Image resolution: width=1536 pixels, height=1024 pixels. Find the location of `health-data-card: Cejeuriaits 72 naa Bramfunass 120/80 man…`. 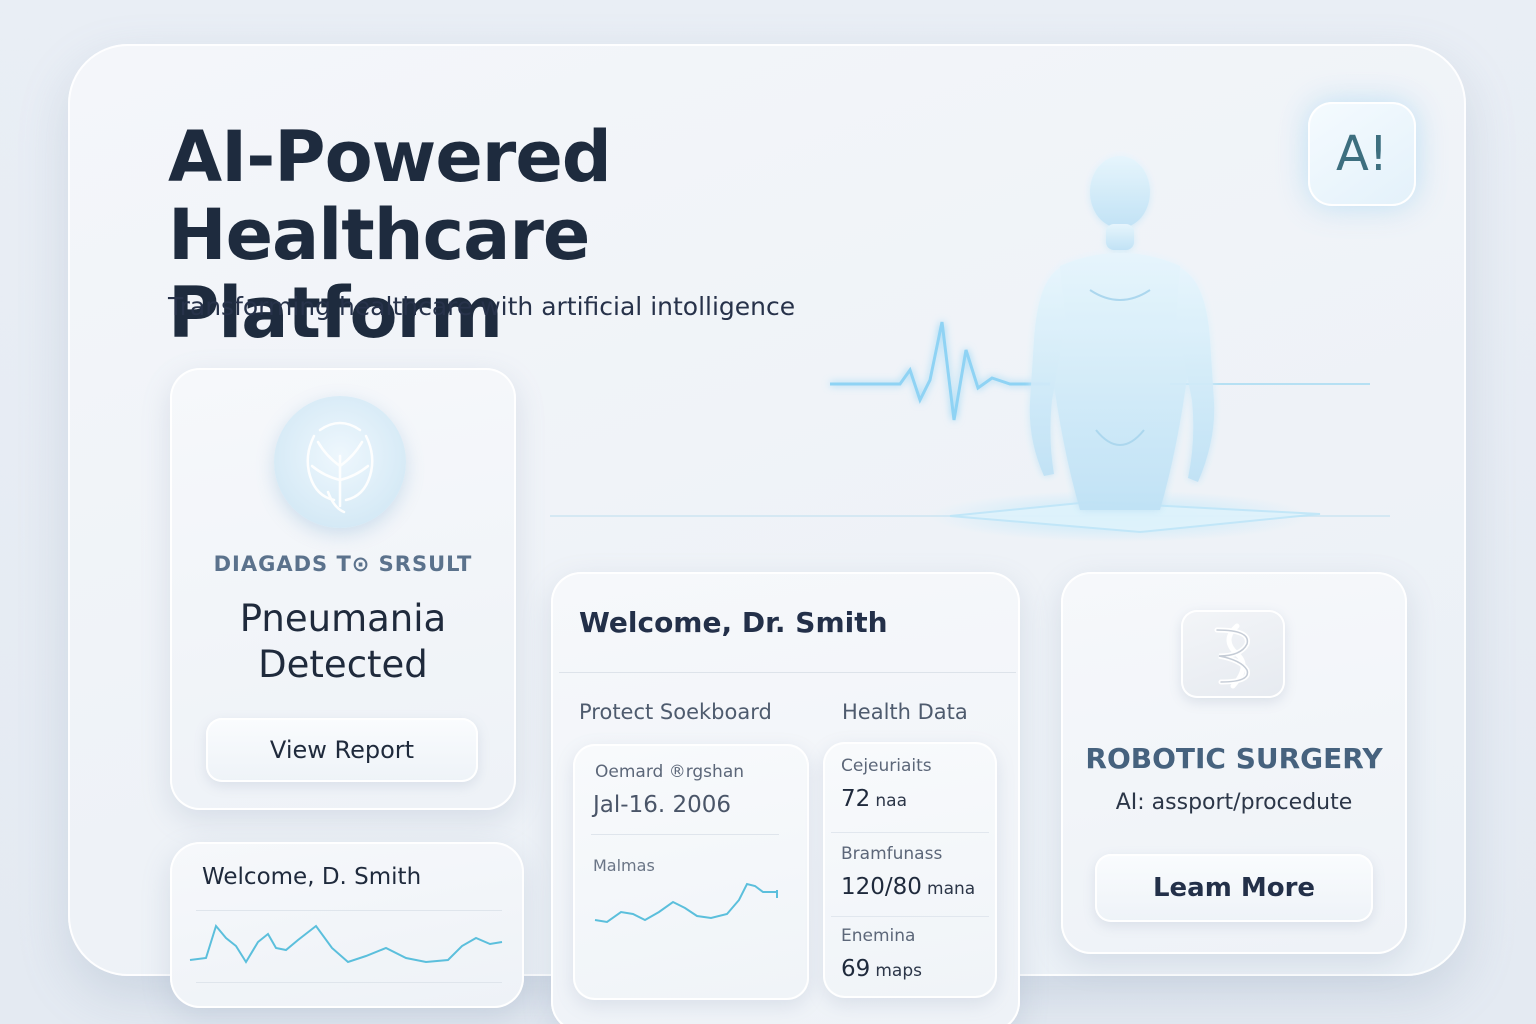

health-data-card: Cejeuriaits 72 naa Bramfunass 120/80 man… is located at coordinates (910, 870).